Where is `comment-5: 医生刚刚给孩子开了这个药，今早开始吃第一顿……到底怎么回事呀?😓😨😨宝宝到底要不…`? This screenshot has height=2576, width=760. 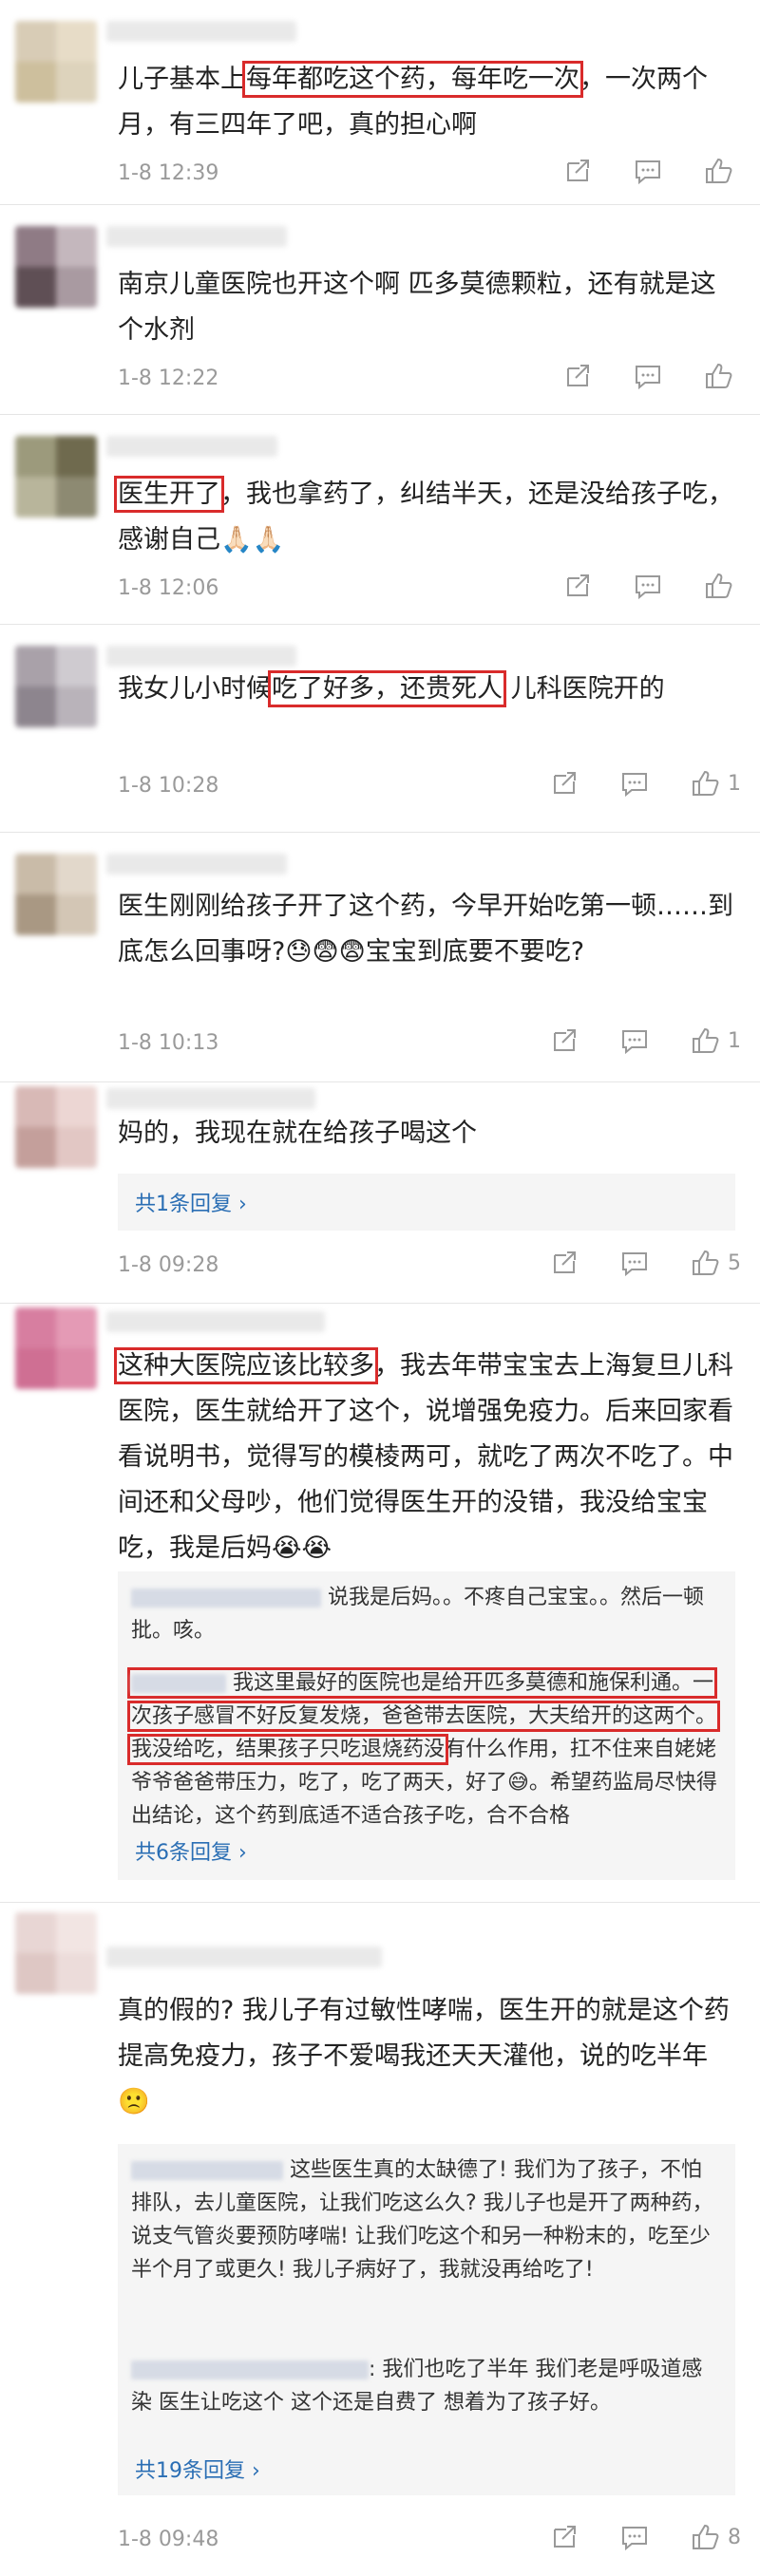 comment-5: 医生刚刚给孩子开了这个药，今早开始吃第一顿……到底怎么回事呀?😓😨😨宝宝到底要不… is located at coordinates (380, 957).